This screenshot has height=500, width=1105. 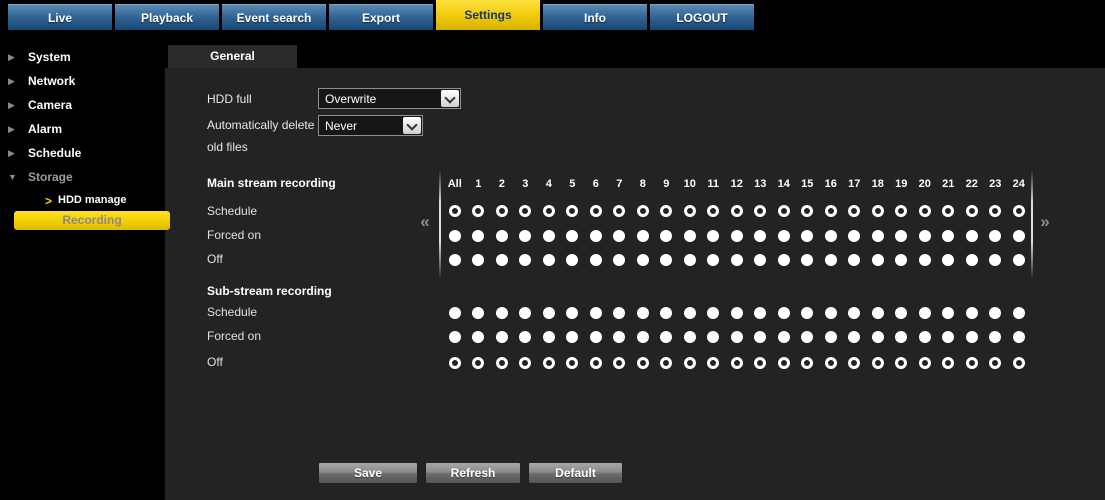 I want to click on nav-tab-logout: LOGOUT, so click(x=702, y=17).